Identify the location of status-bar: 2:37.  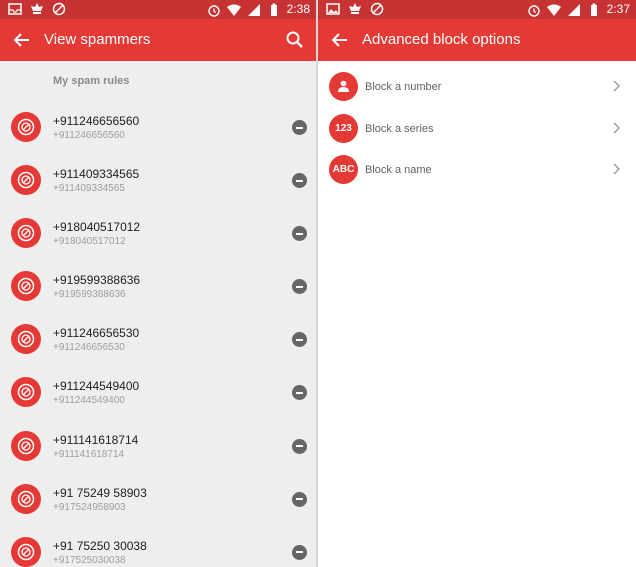
(477, 9).